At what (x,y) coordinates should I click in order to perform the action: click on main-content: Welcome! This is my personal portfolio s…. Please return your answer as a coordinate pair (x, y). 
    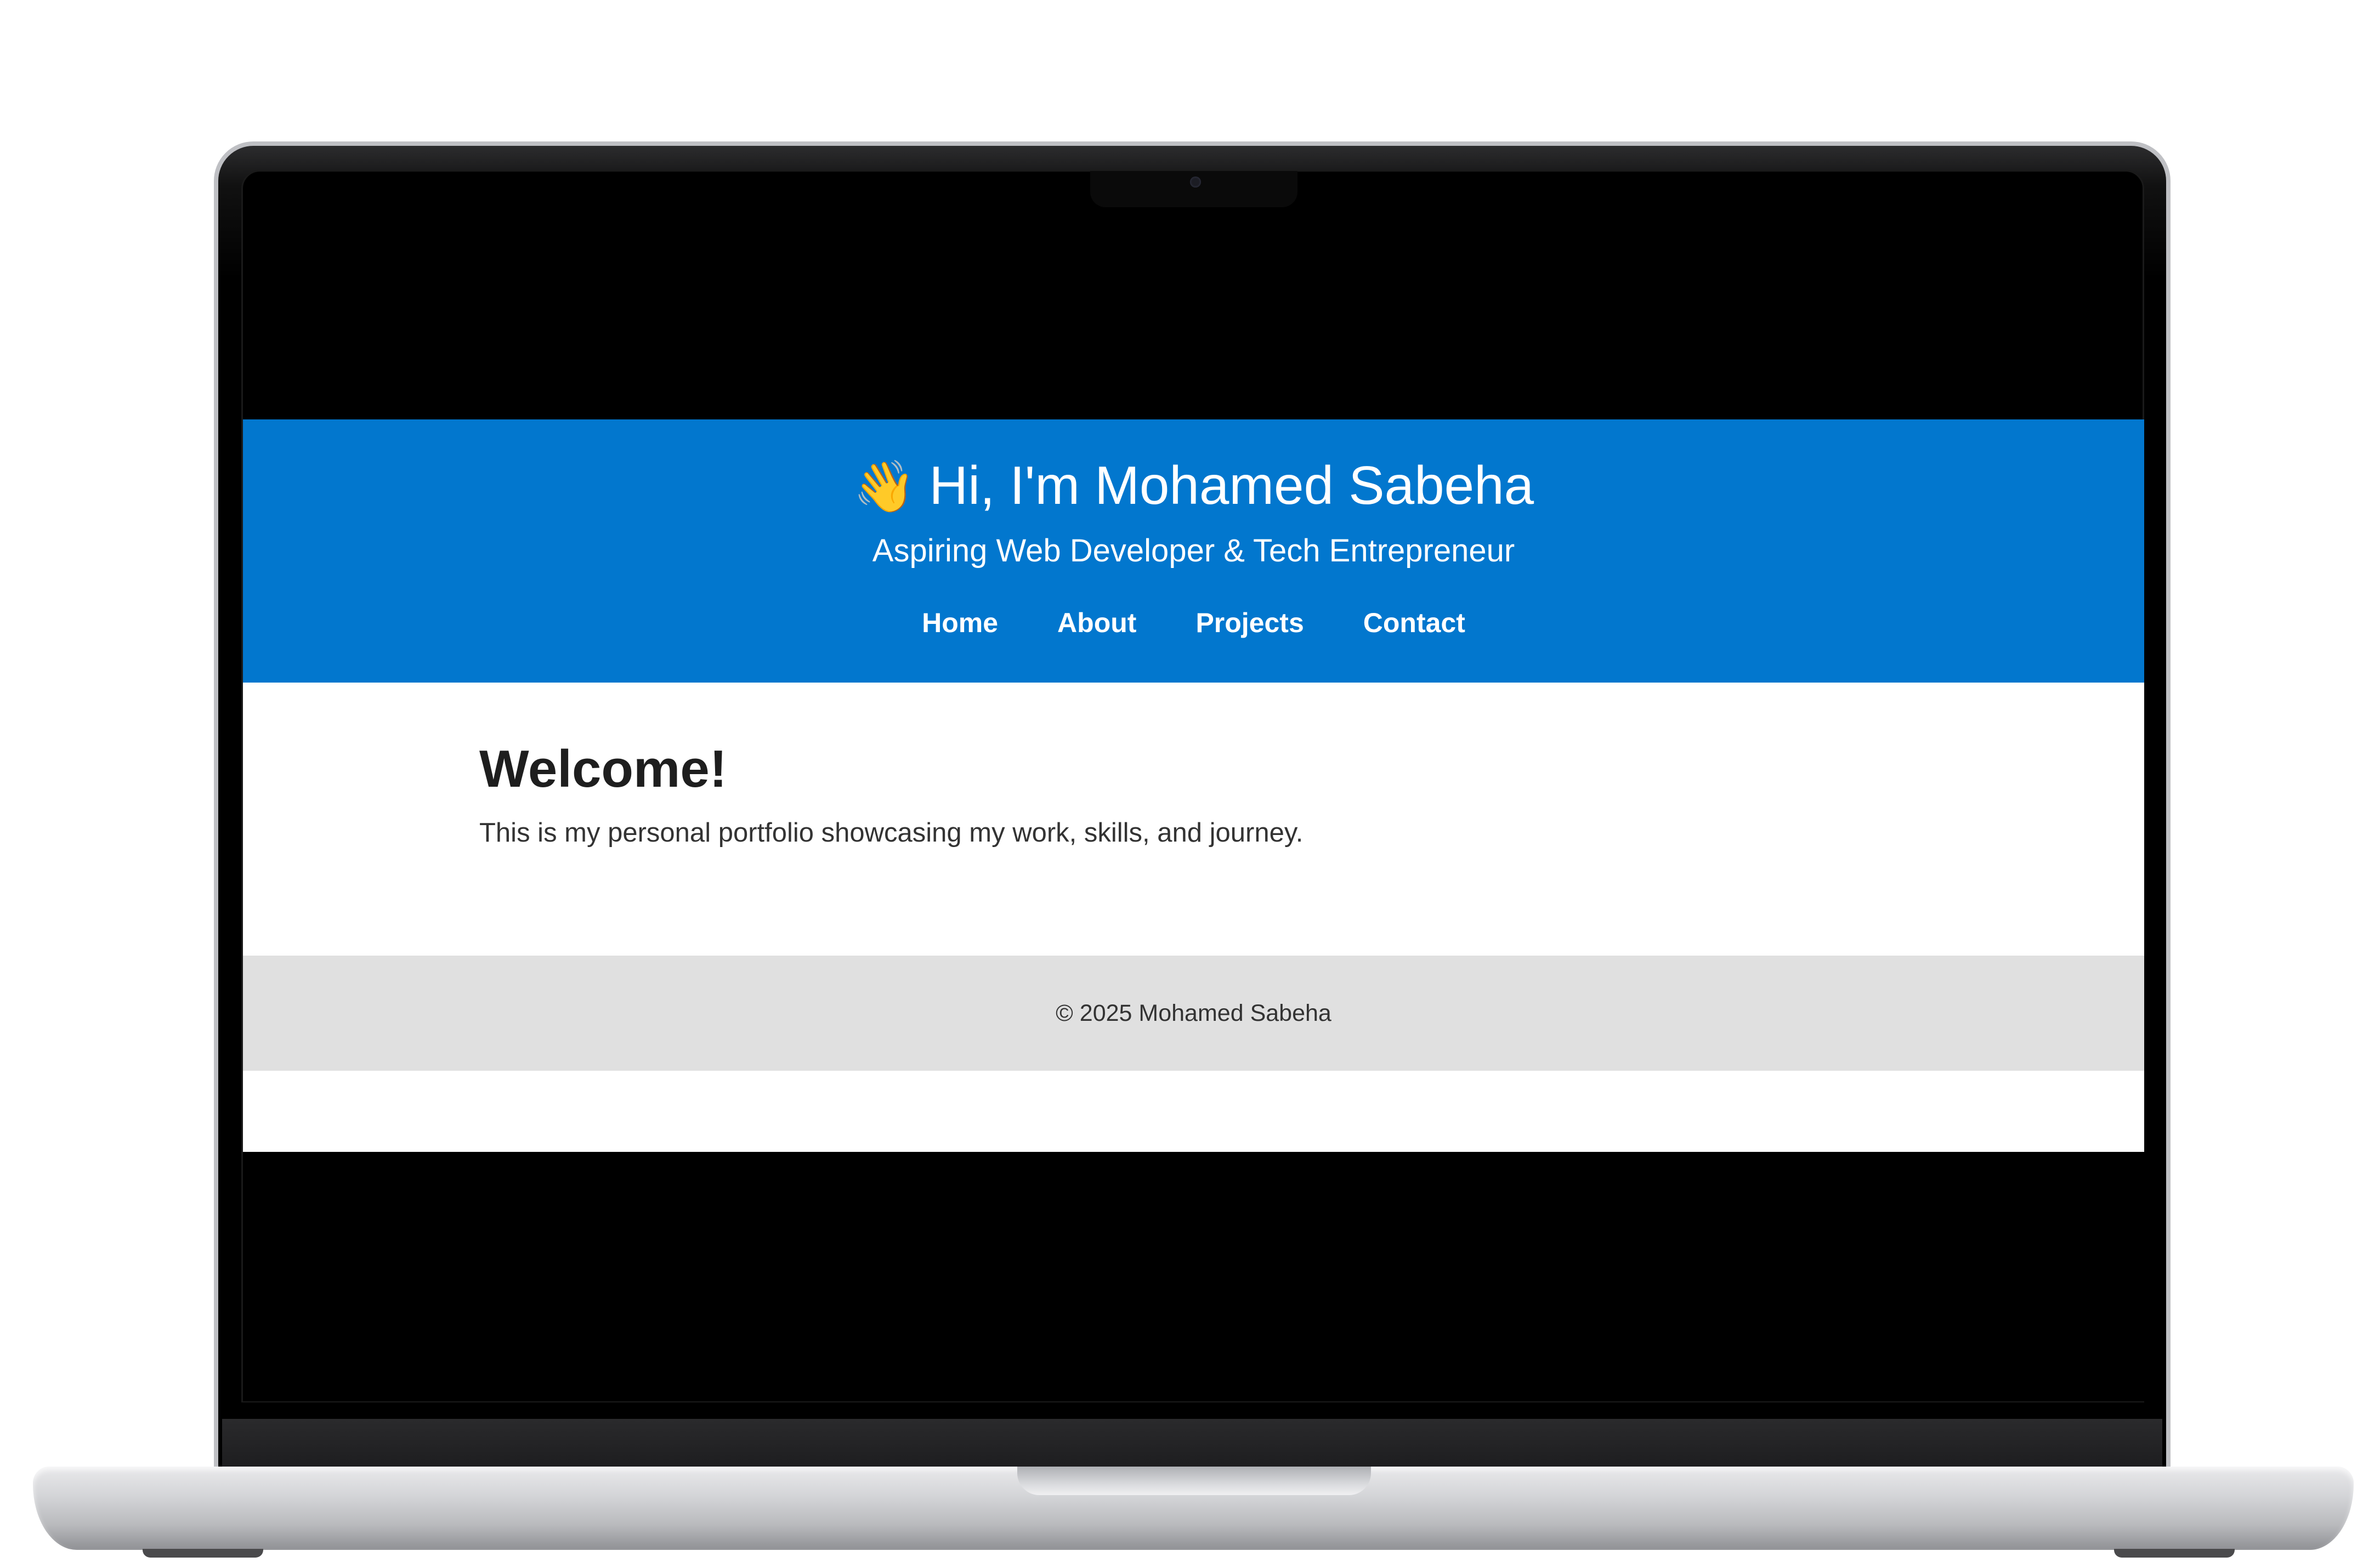
    Looking at the image, I should click on (1192, 794).